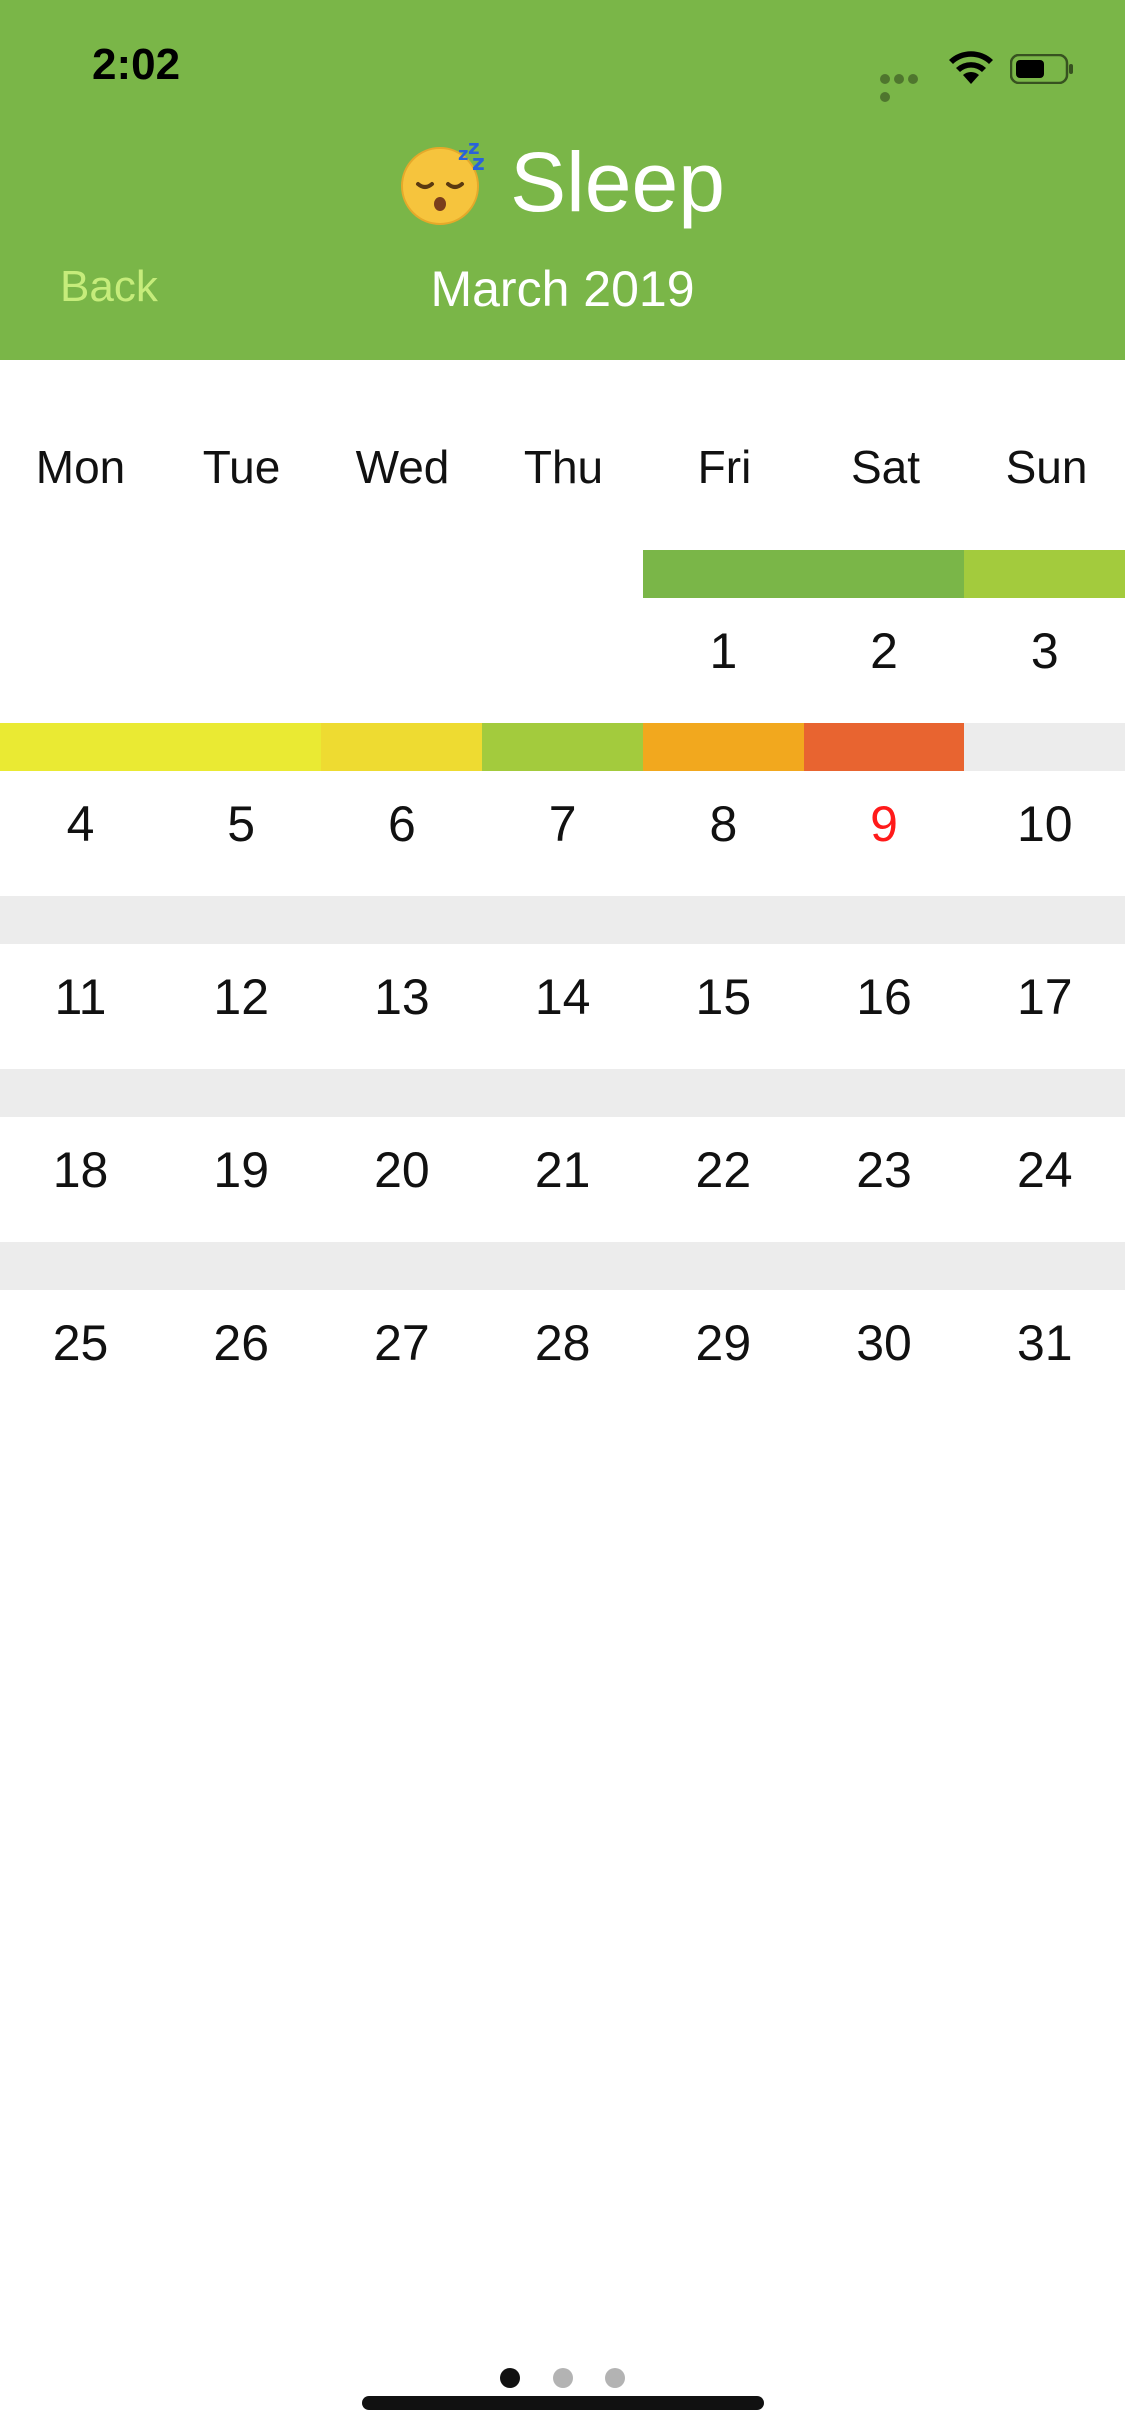 This screenshot has width=1125, height=2436. I want to click on calendar-day-19: 19, so click(241, 1170).